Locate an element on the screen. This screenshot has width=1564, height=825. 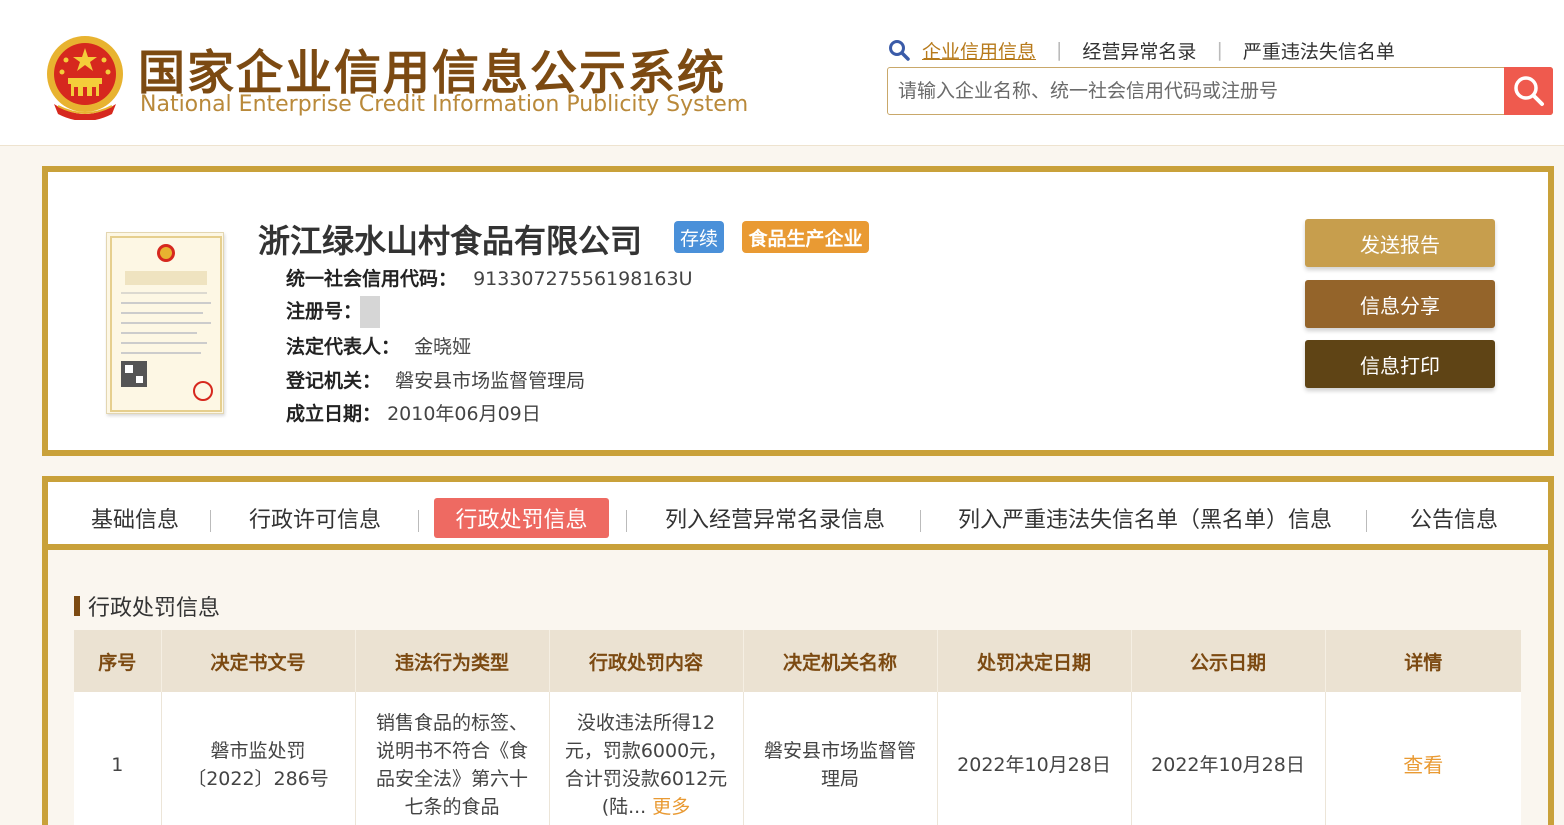
search-button is located at coordinates (1528, 91).